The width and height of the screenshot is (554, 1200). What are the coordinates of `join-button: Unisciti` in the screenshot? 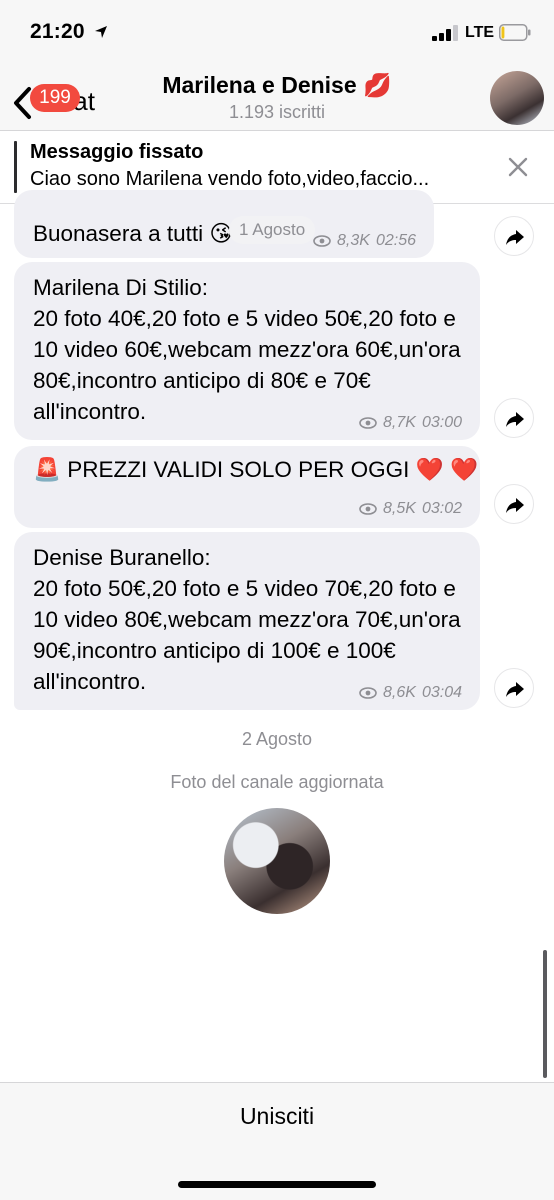 It's located at (277, 1116).